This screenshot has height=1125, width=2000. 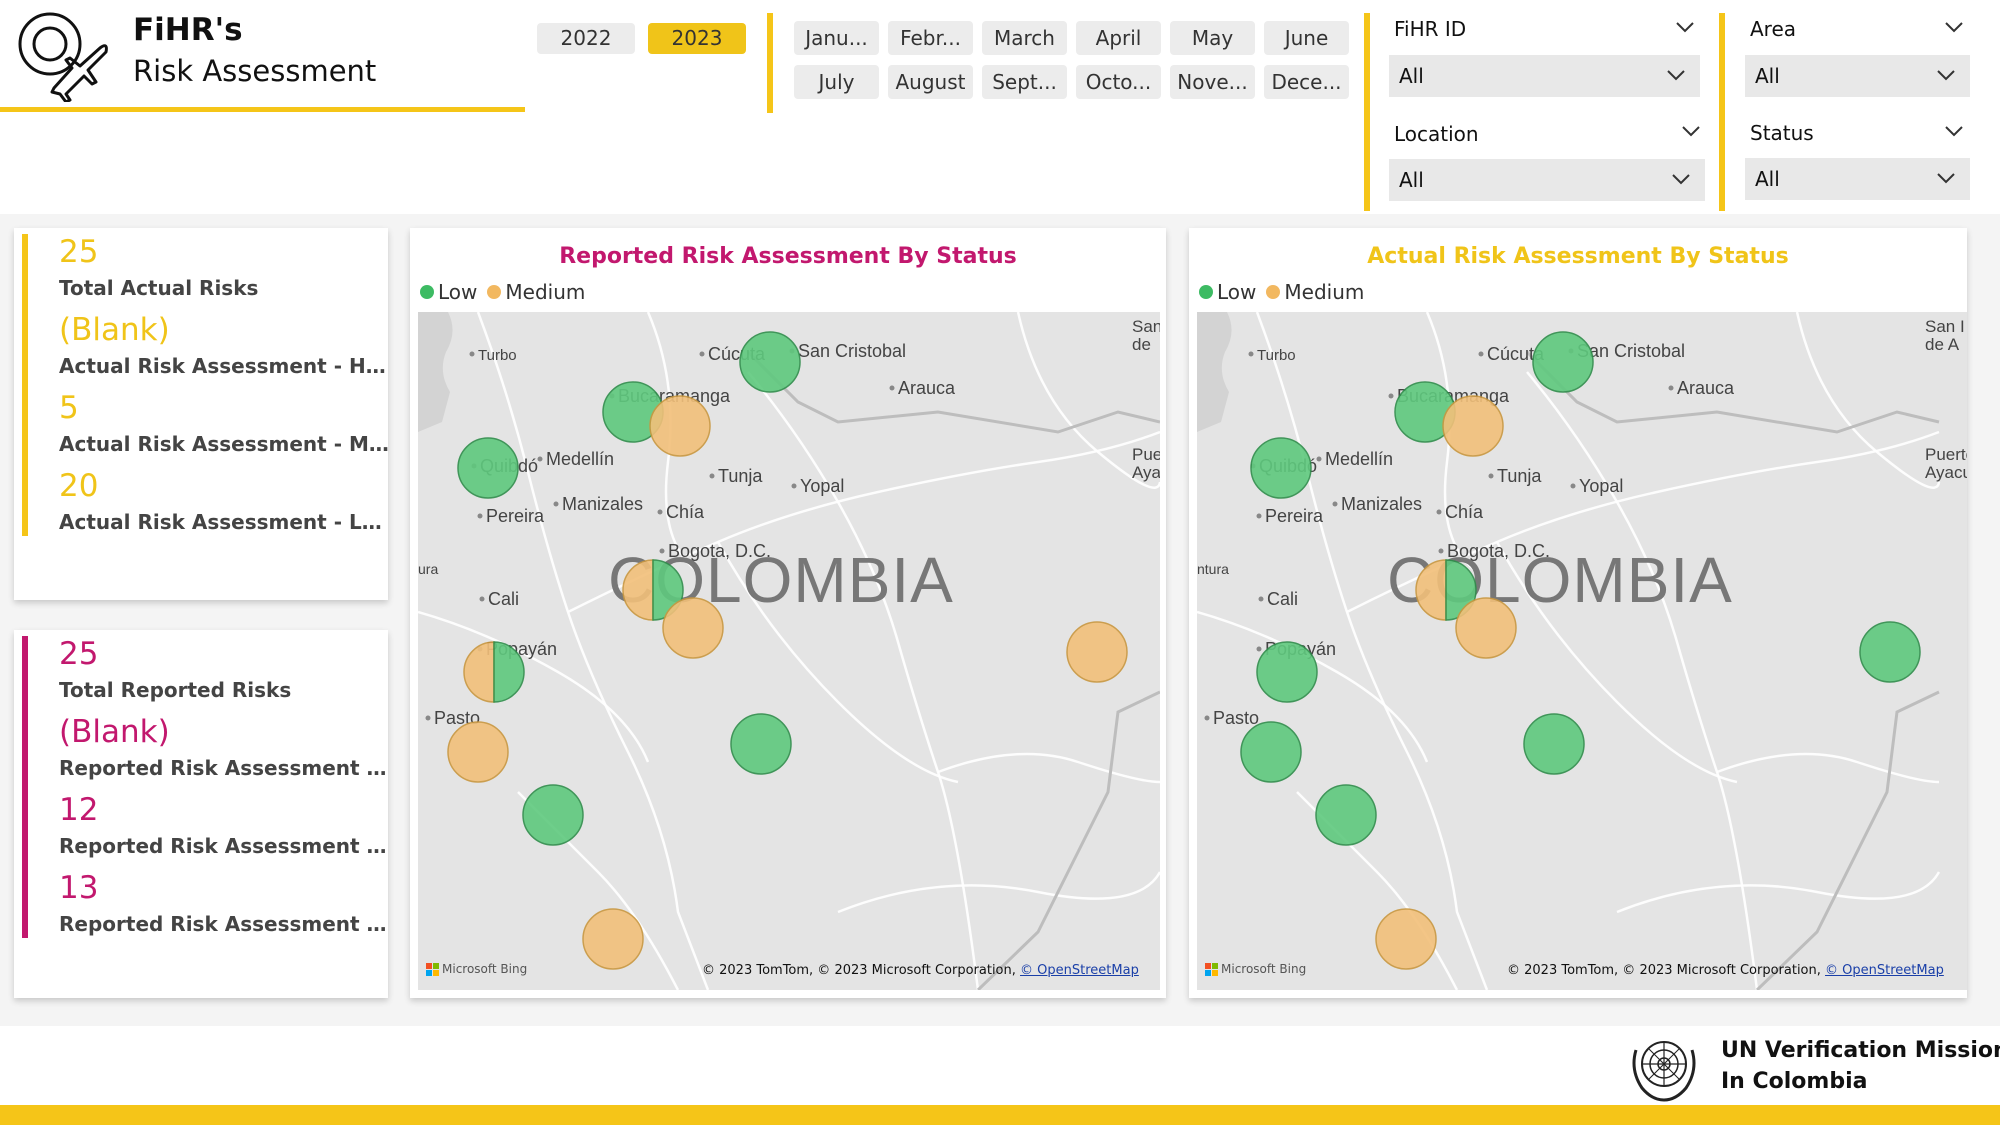 What do you see at coordinates (930, 82) in the screenshot?
I see `month-button: August` at bounding box center [930, 82].